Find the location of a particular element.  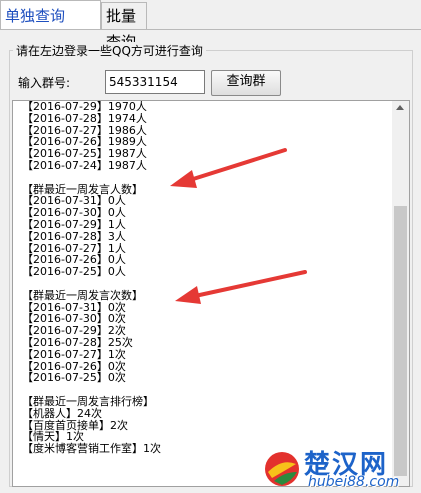

result-line: 【2016-07-28】3人 is located at coordinates (74, 236).